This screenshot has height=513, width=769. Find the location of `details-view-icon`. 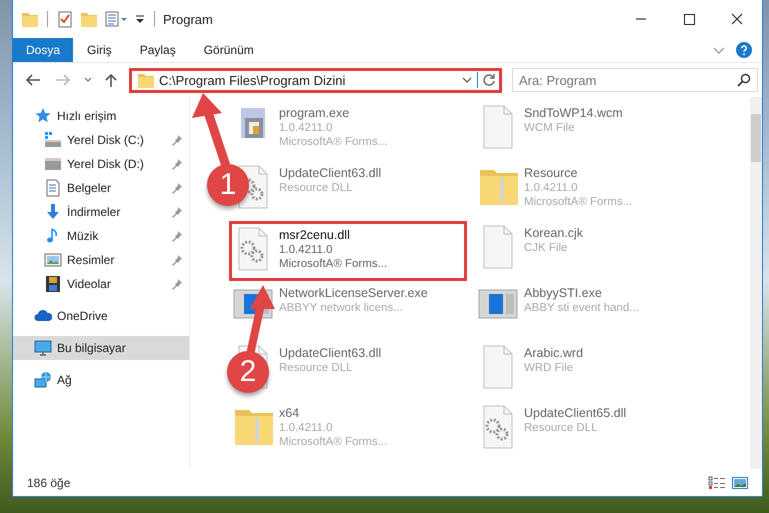

details-view-icon is located at coordinates (717, 483).